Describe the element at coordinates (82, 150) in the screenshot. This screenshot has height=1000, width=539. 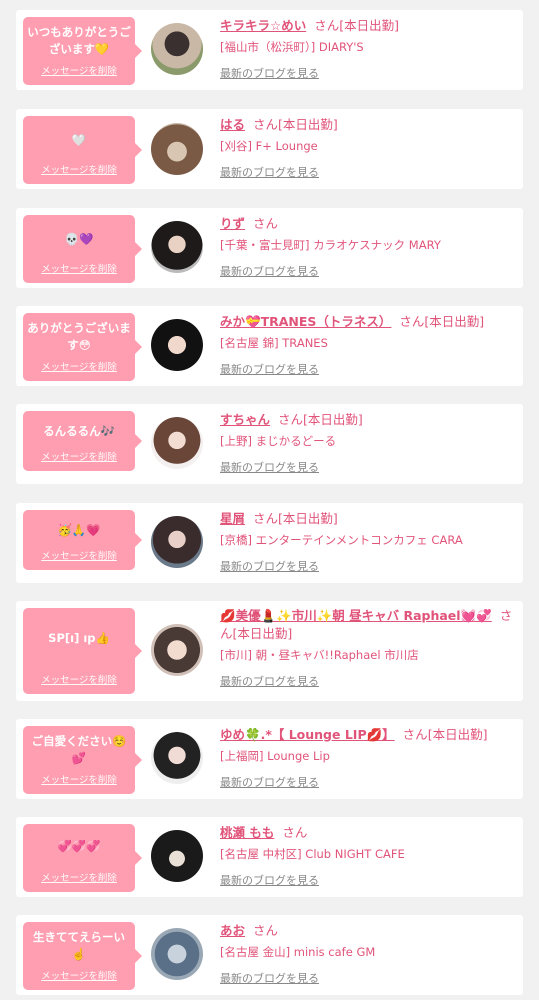
I see `message-bubble: 🤍 メッセージを削除` at that location.